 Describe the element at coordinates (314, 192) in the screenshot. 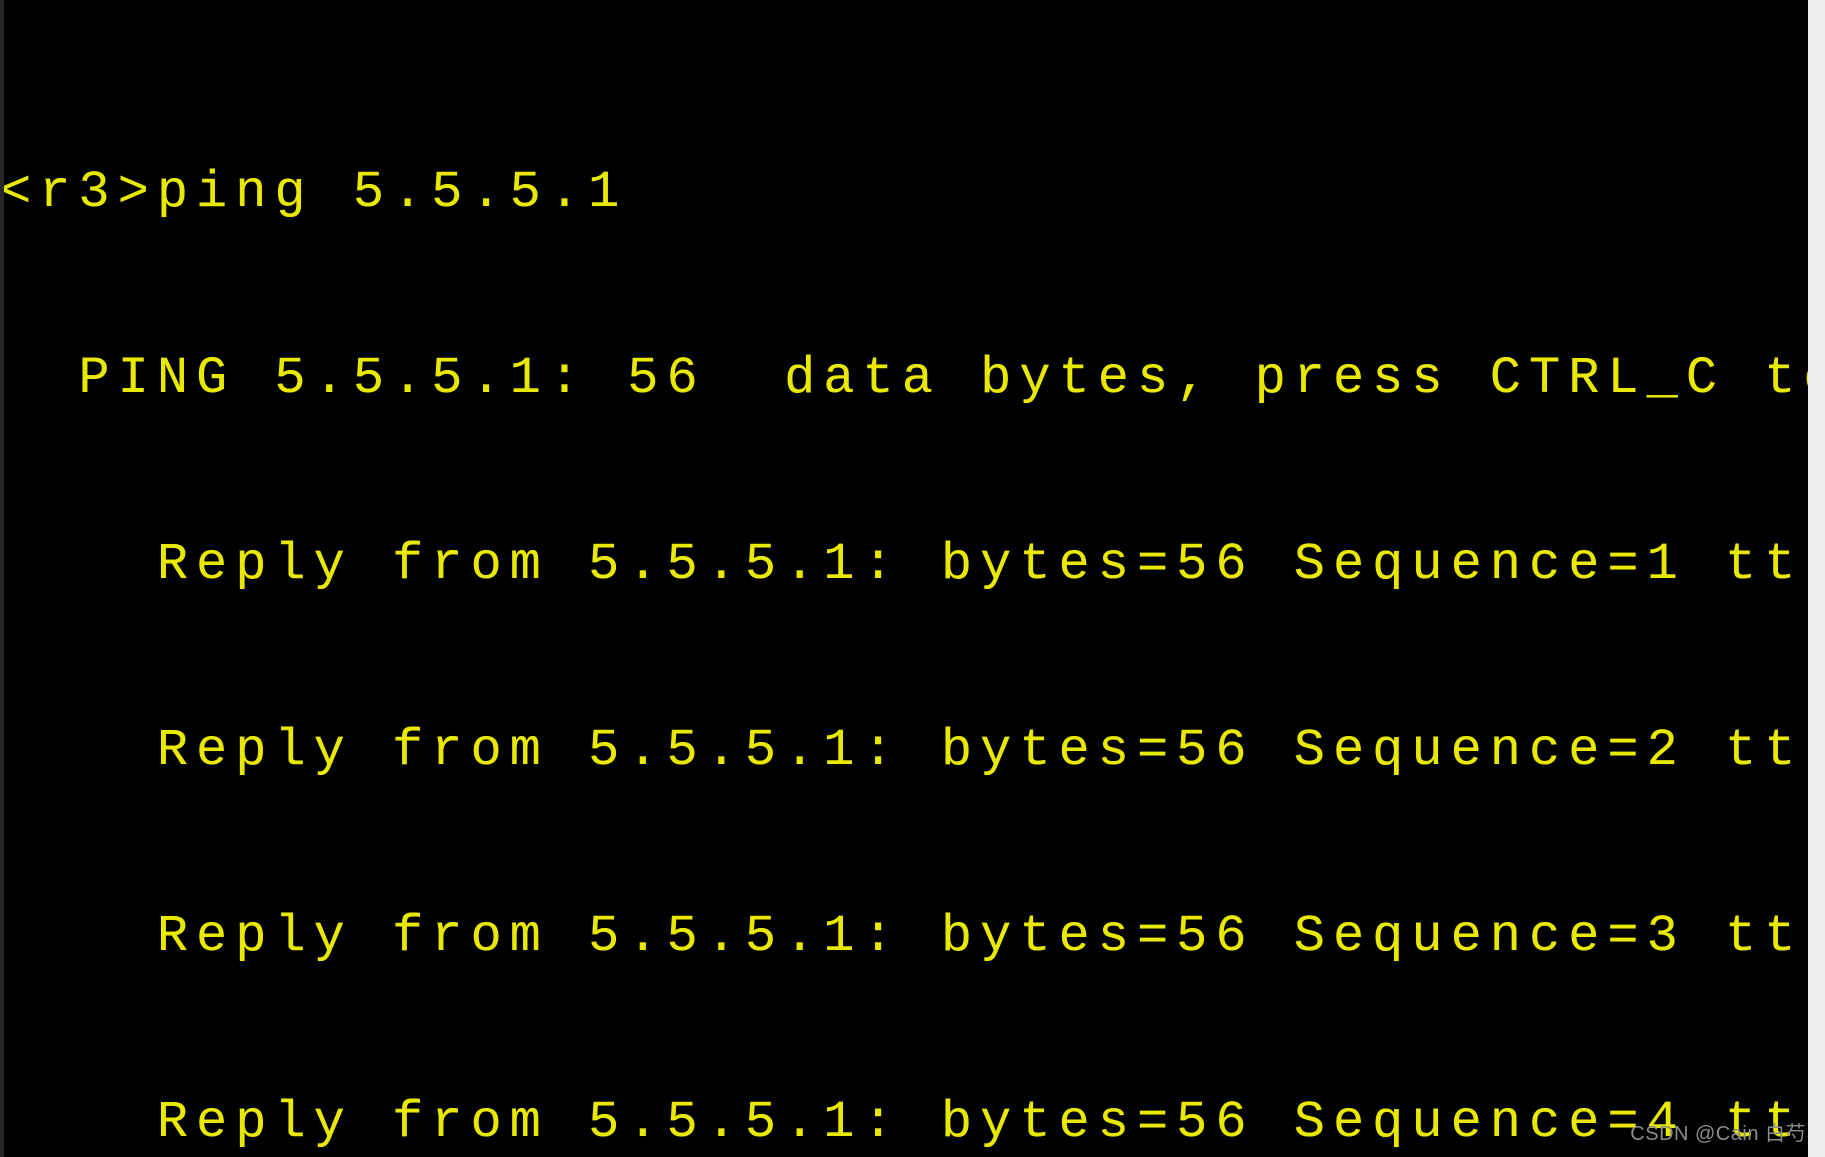

I see `terminal-line-command: <r3>ping 5.5.5.1` at that location.